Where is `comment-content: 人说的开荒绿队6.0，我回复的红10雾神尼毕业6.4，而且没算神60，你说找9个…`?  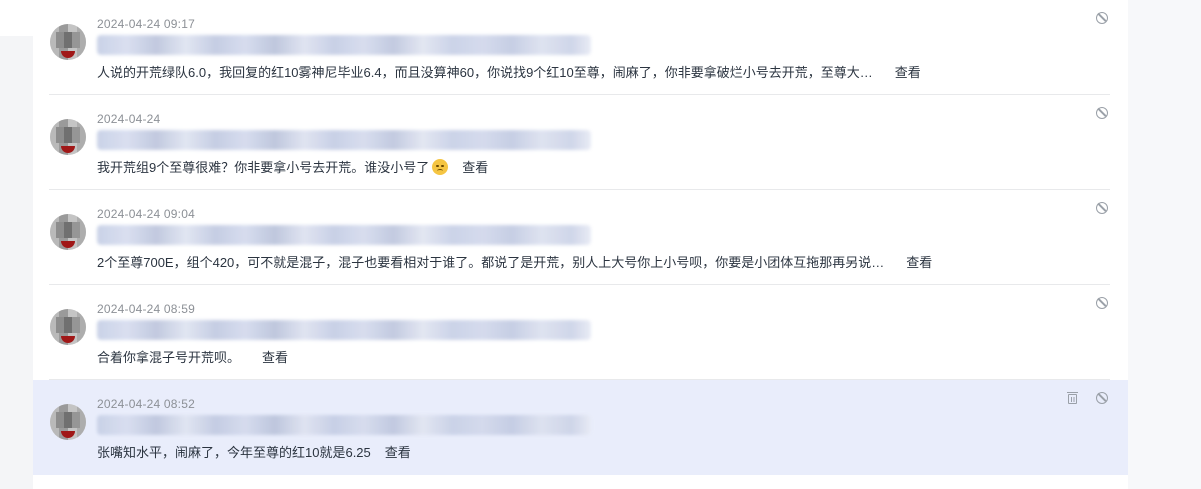 comment-content: 人说的开荒绿队6.0，我回复的红10雾神尼毕业6.4，而且没算神60，你说找9个… is located at coordinates (509, 71).